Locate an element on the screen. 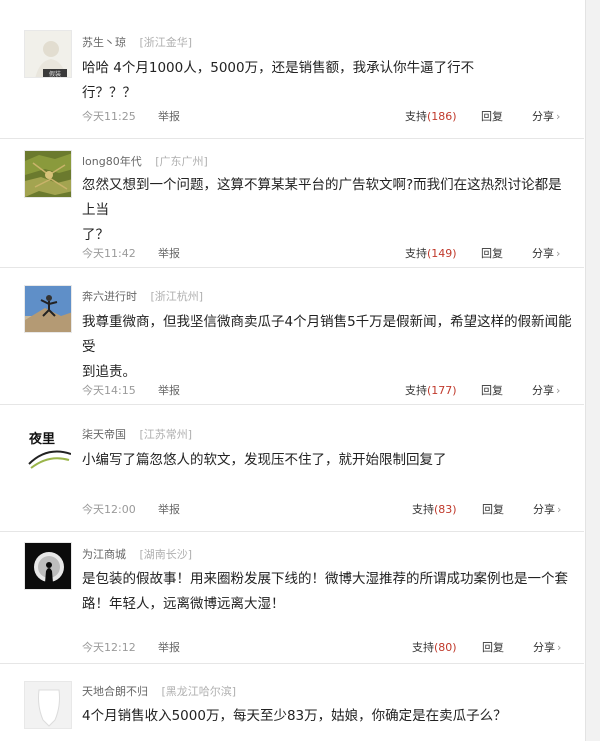  comment-time: 今天11:25 is located at coordinates (109, 116).